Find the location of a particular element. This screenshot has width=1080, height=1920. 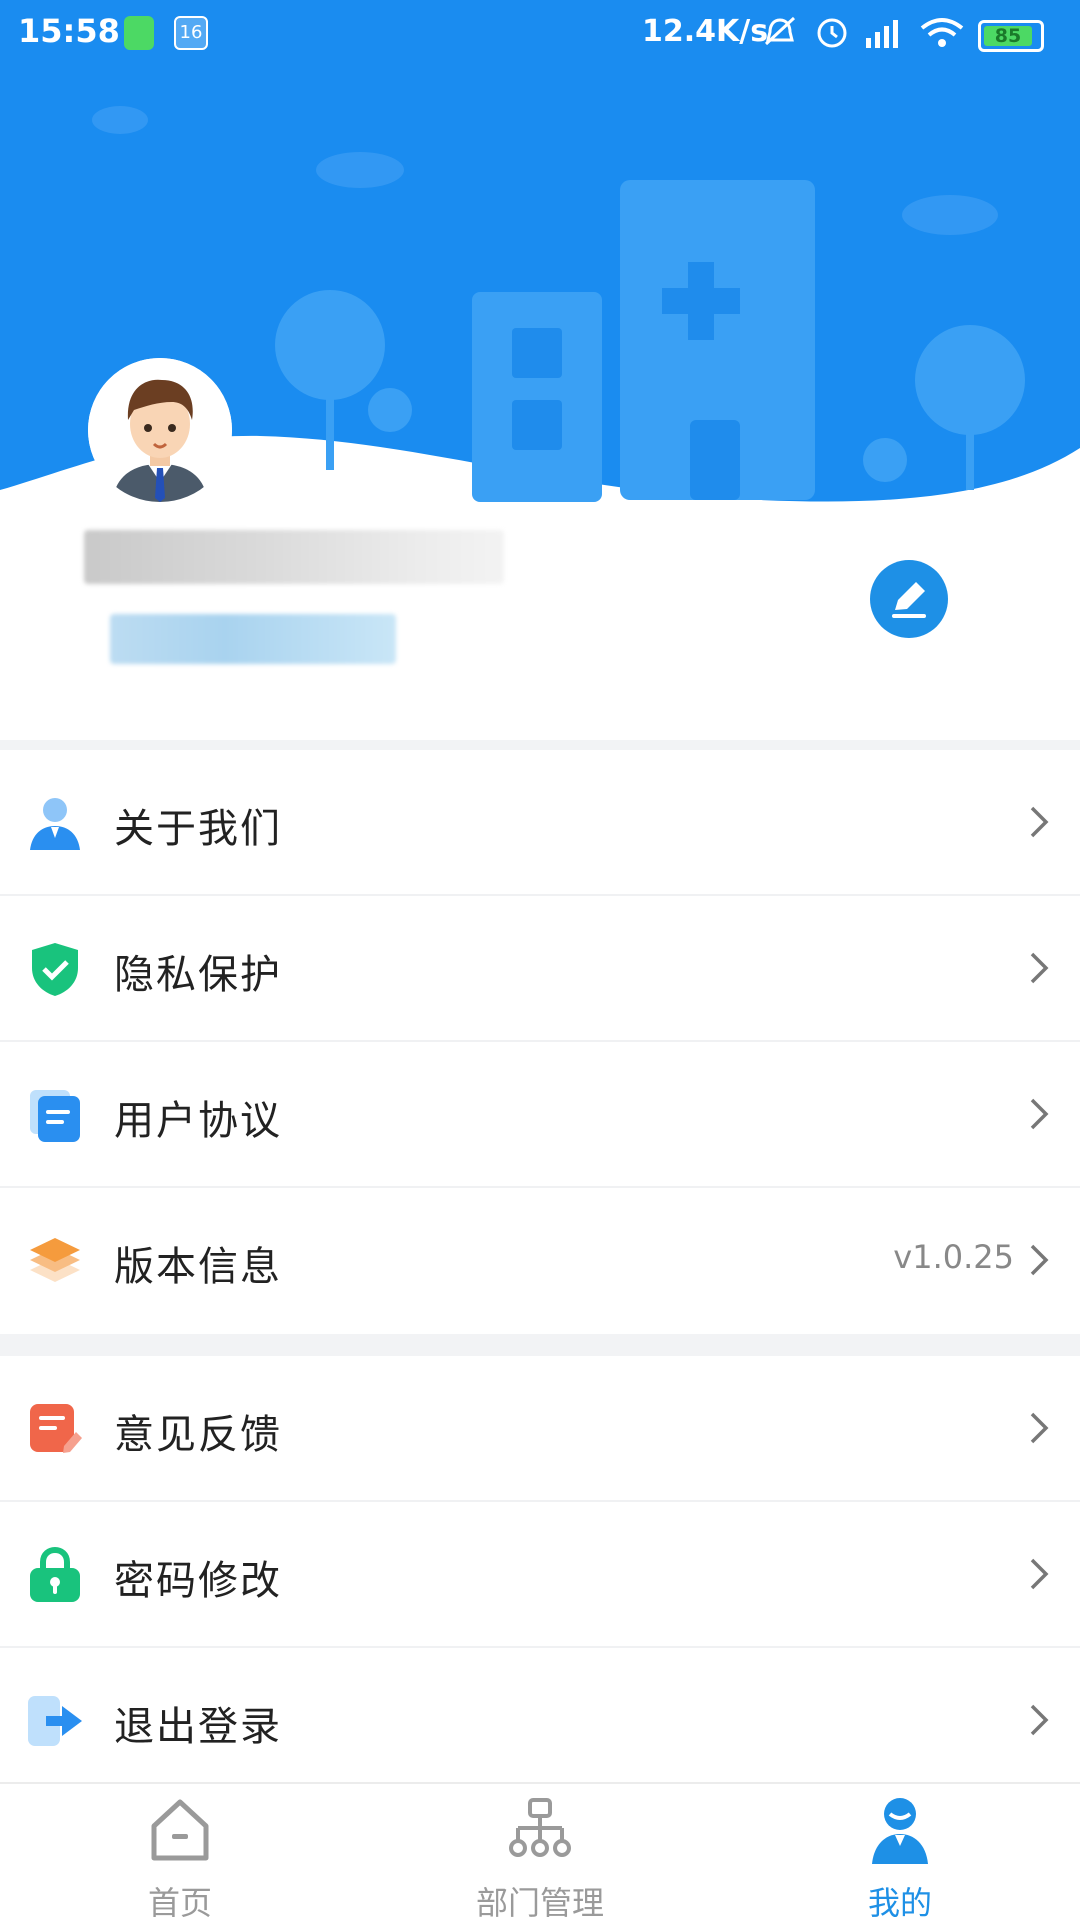

menu-label: 退出登录 is located at coordinates (198, 1727).